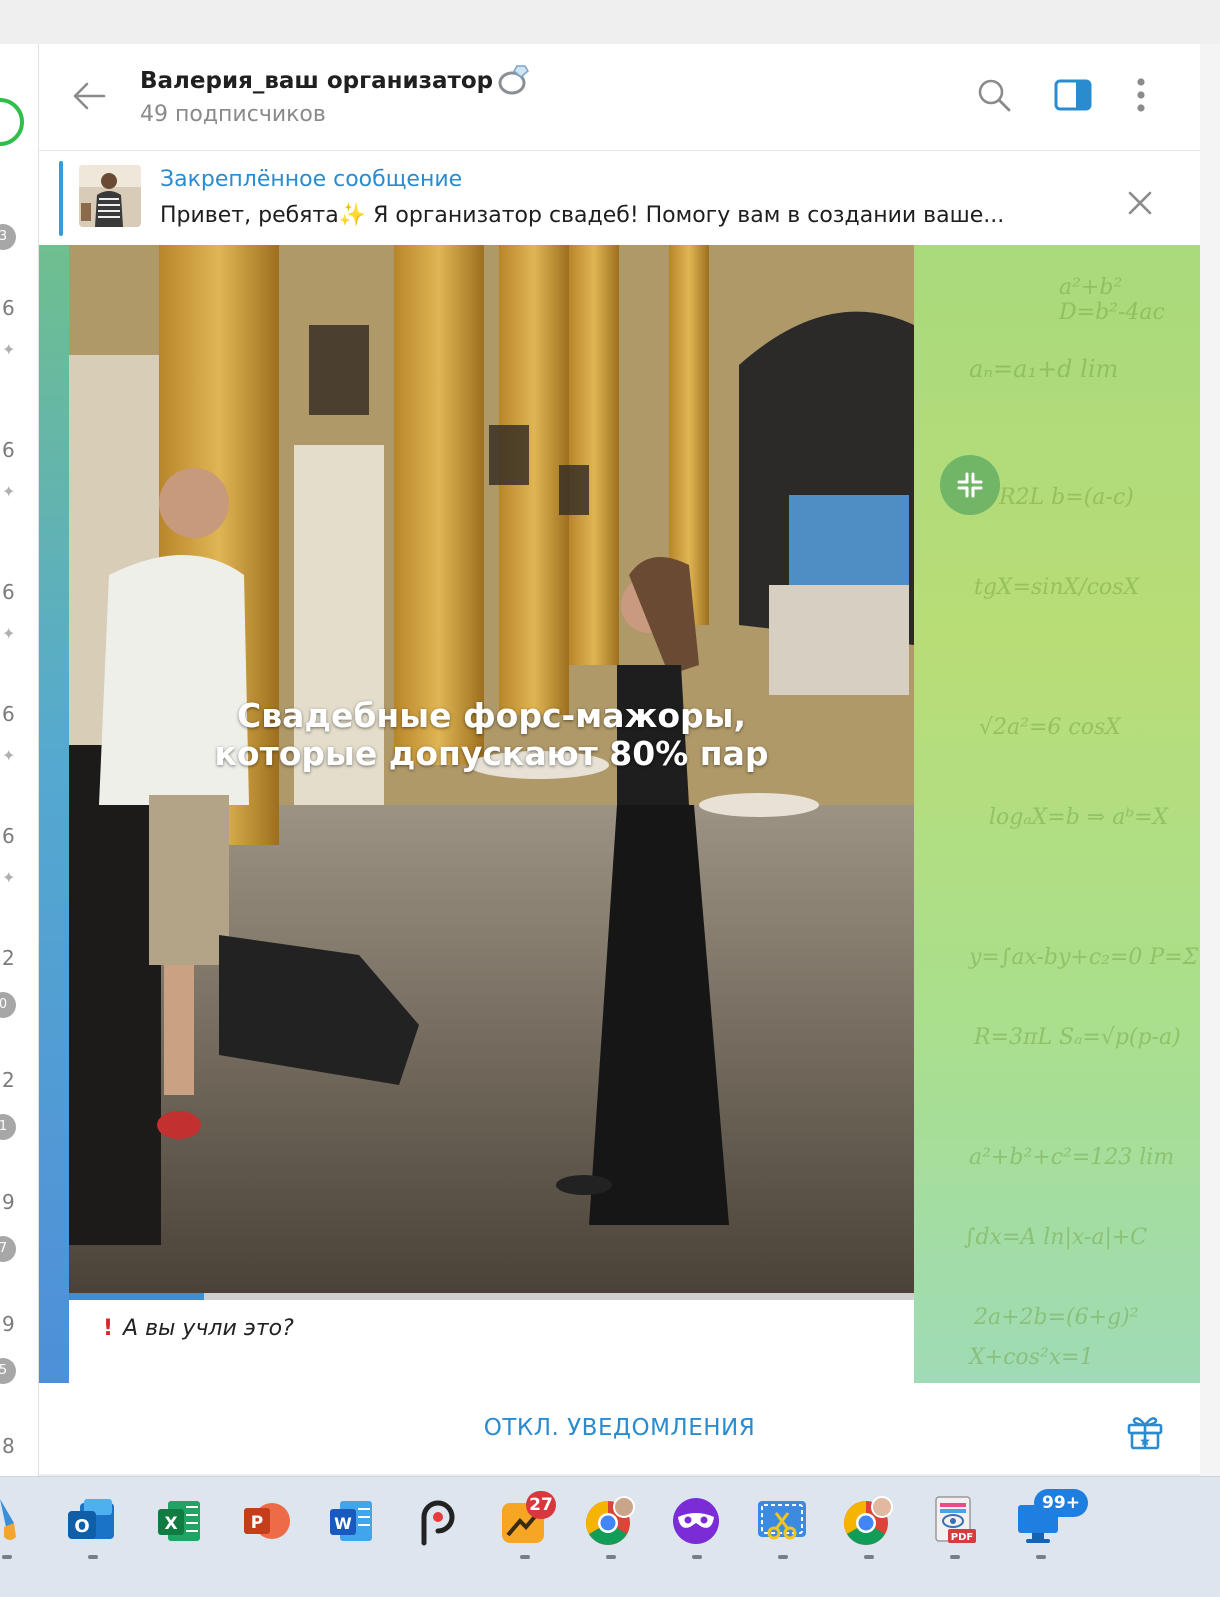 This screenshot has width=1220, height=1597. I want to click on sidebar-toggle-button, so click(1073, 95).